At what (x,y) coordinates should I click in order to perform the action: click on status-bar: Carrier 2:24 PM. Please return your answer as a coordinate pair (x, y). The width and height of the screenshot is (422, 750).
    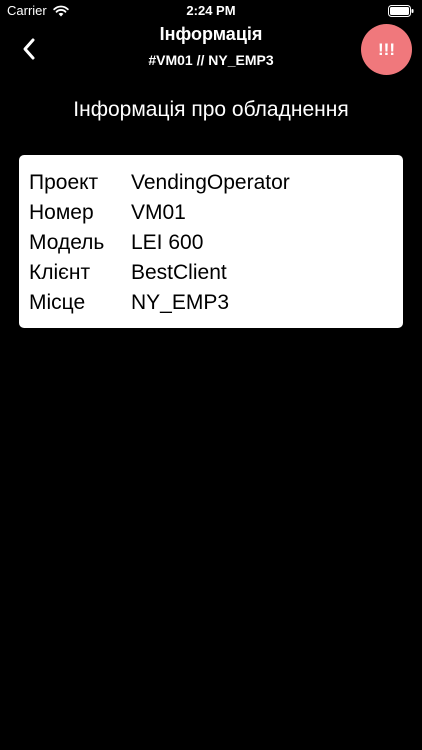
    Looking at the image, I should click on (211, 11).